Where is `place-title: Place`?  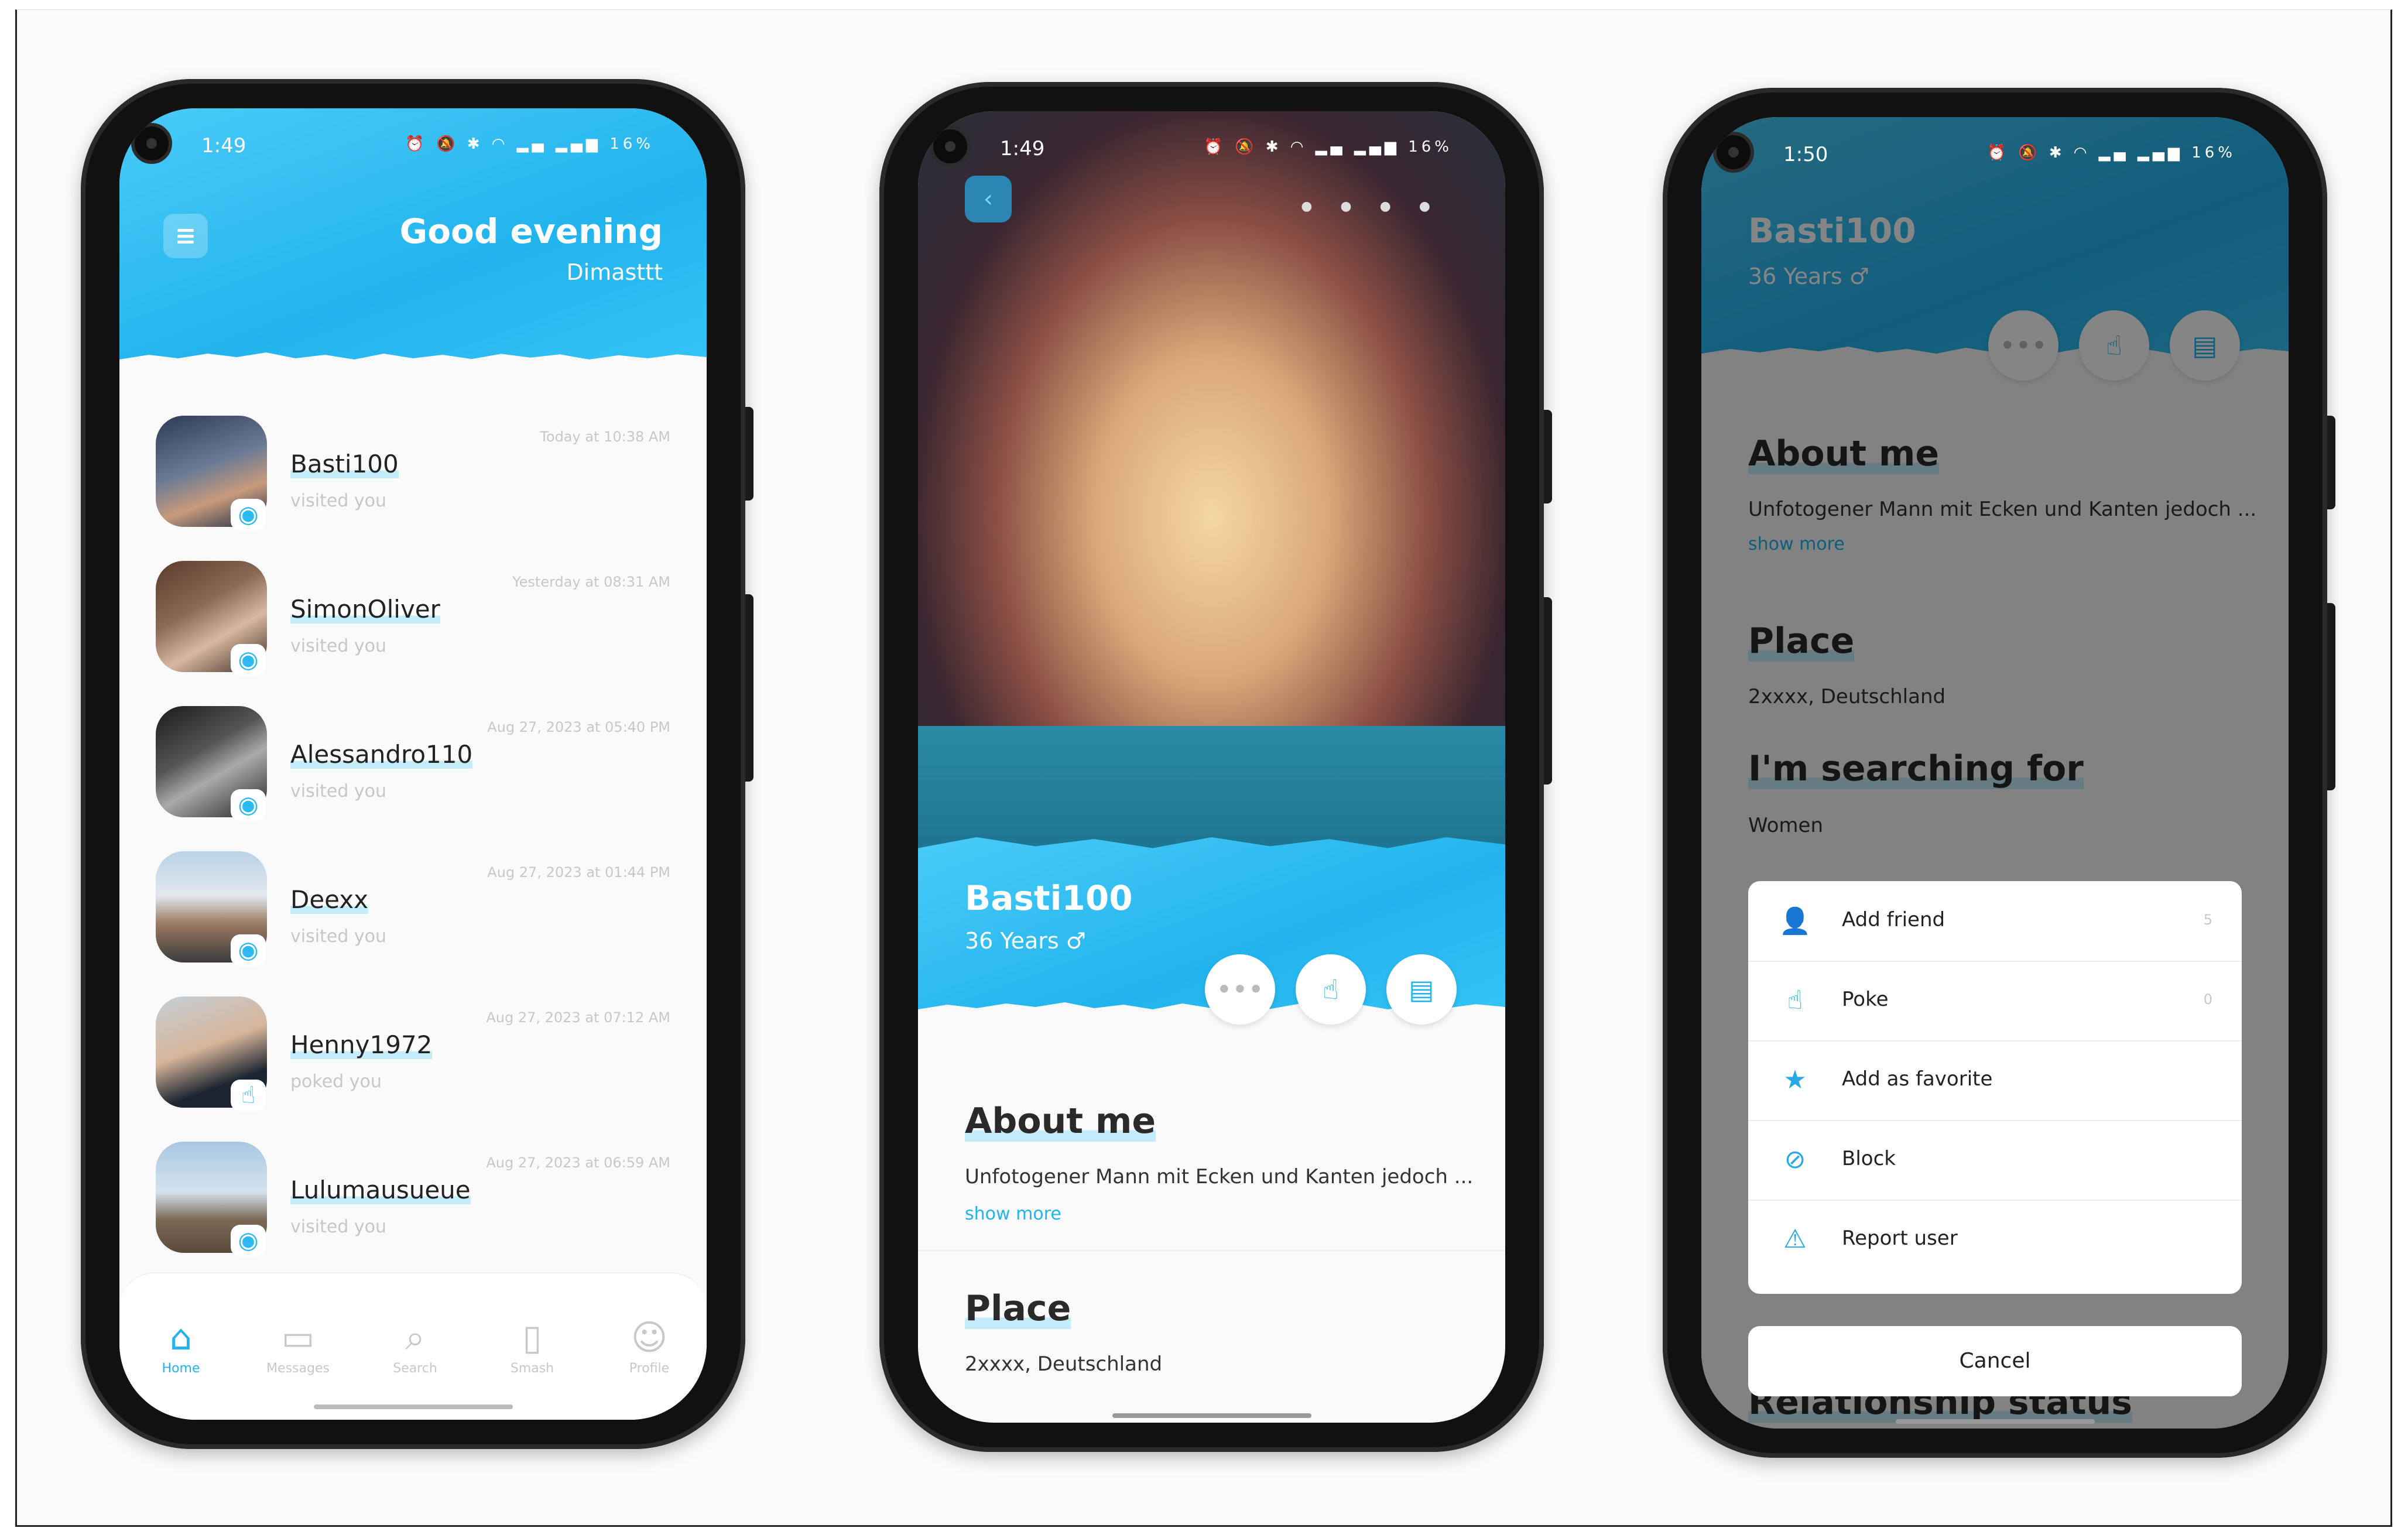
place-title: Place is located at coordinates (1018, 1308).